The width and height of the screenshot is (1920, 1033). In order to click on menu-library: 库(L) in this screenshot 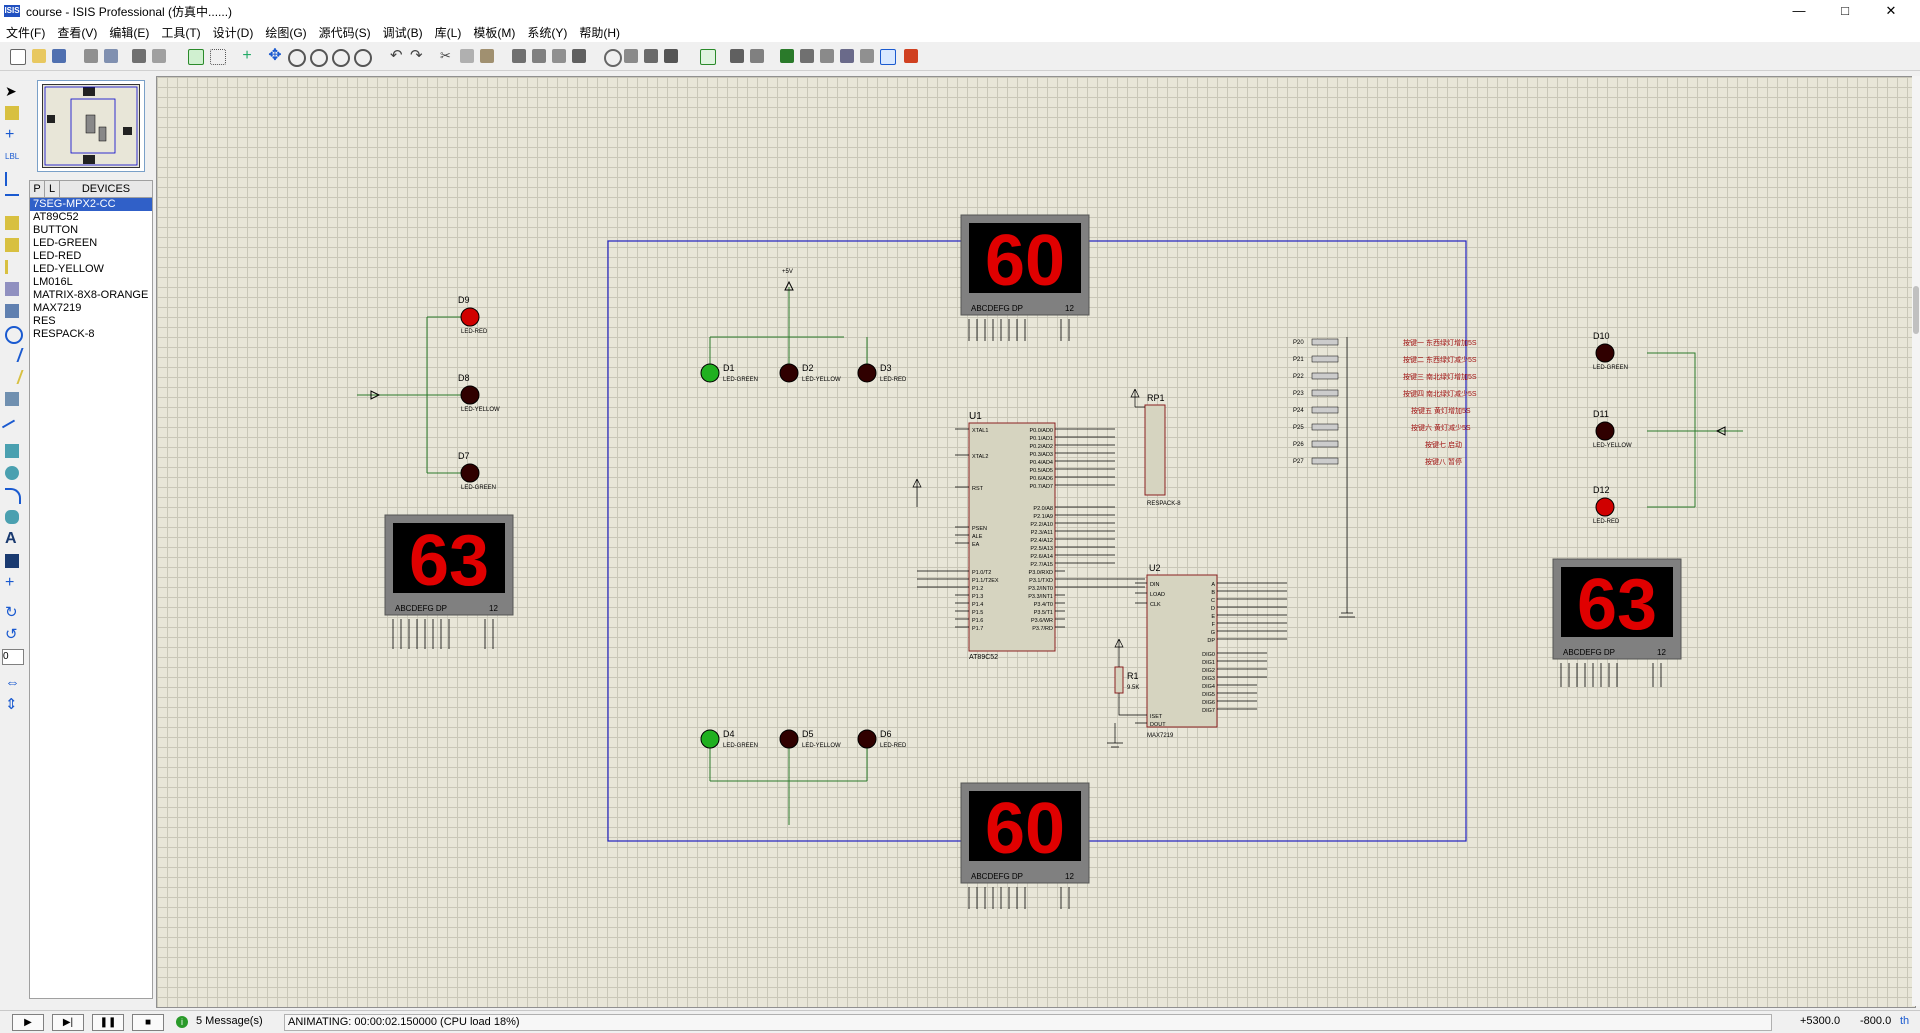, I will do `click(448, 32)`.